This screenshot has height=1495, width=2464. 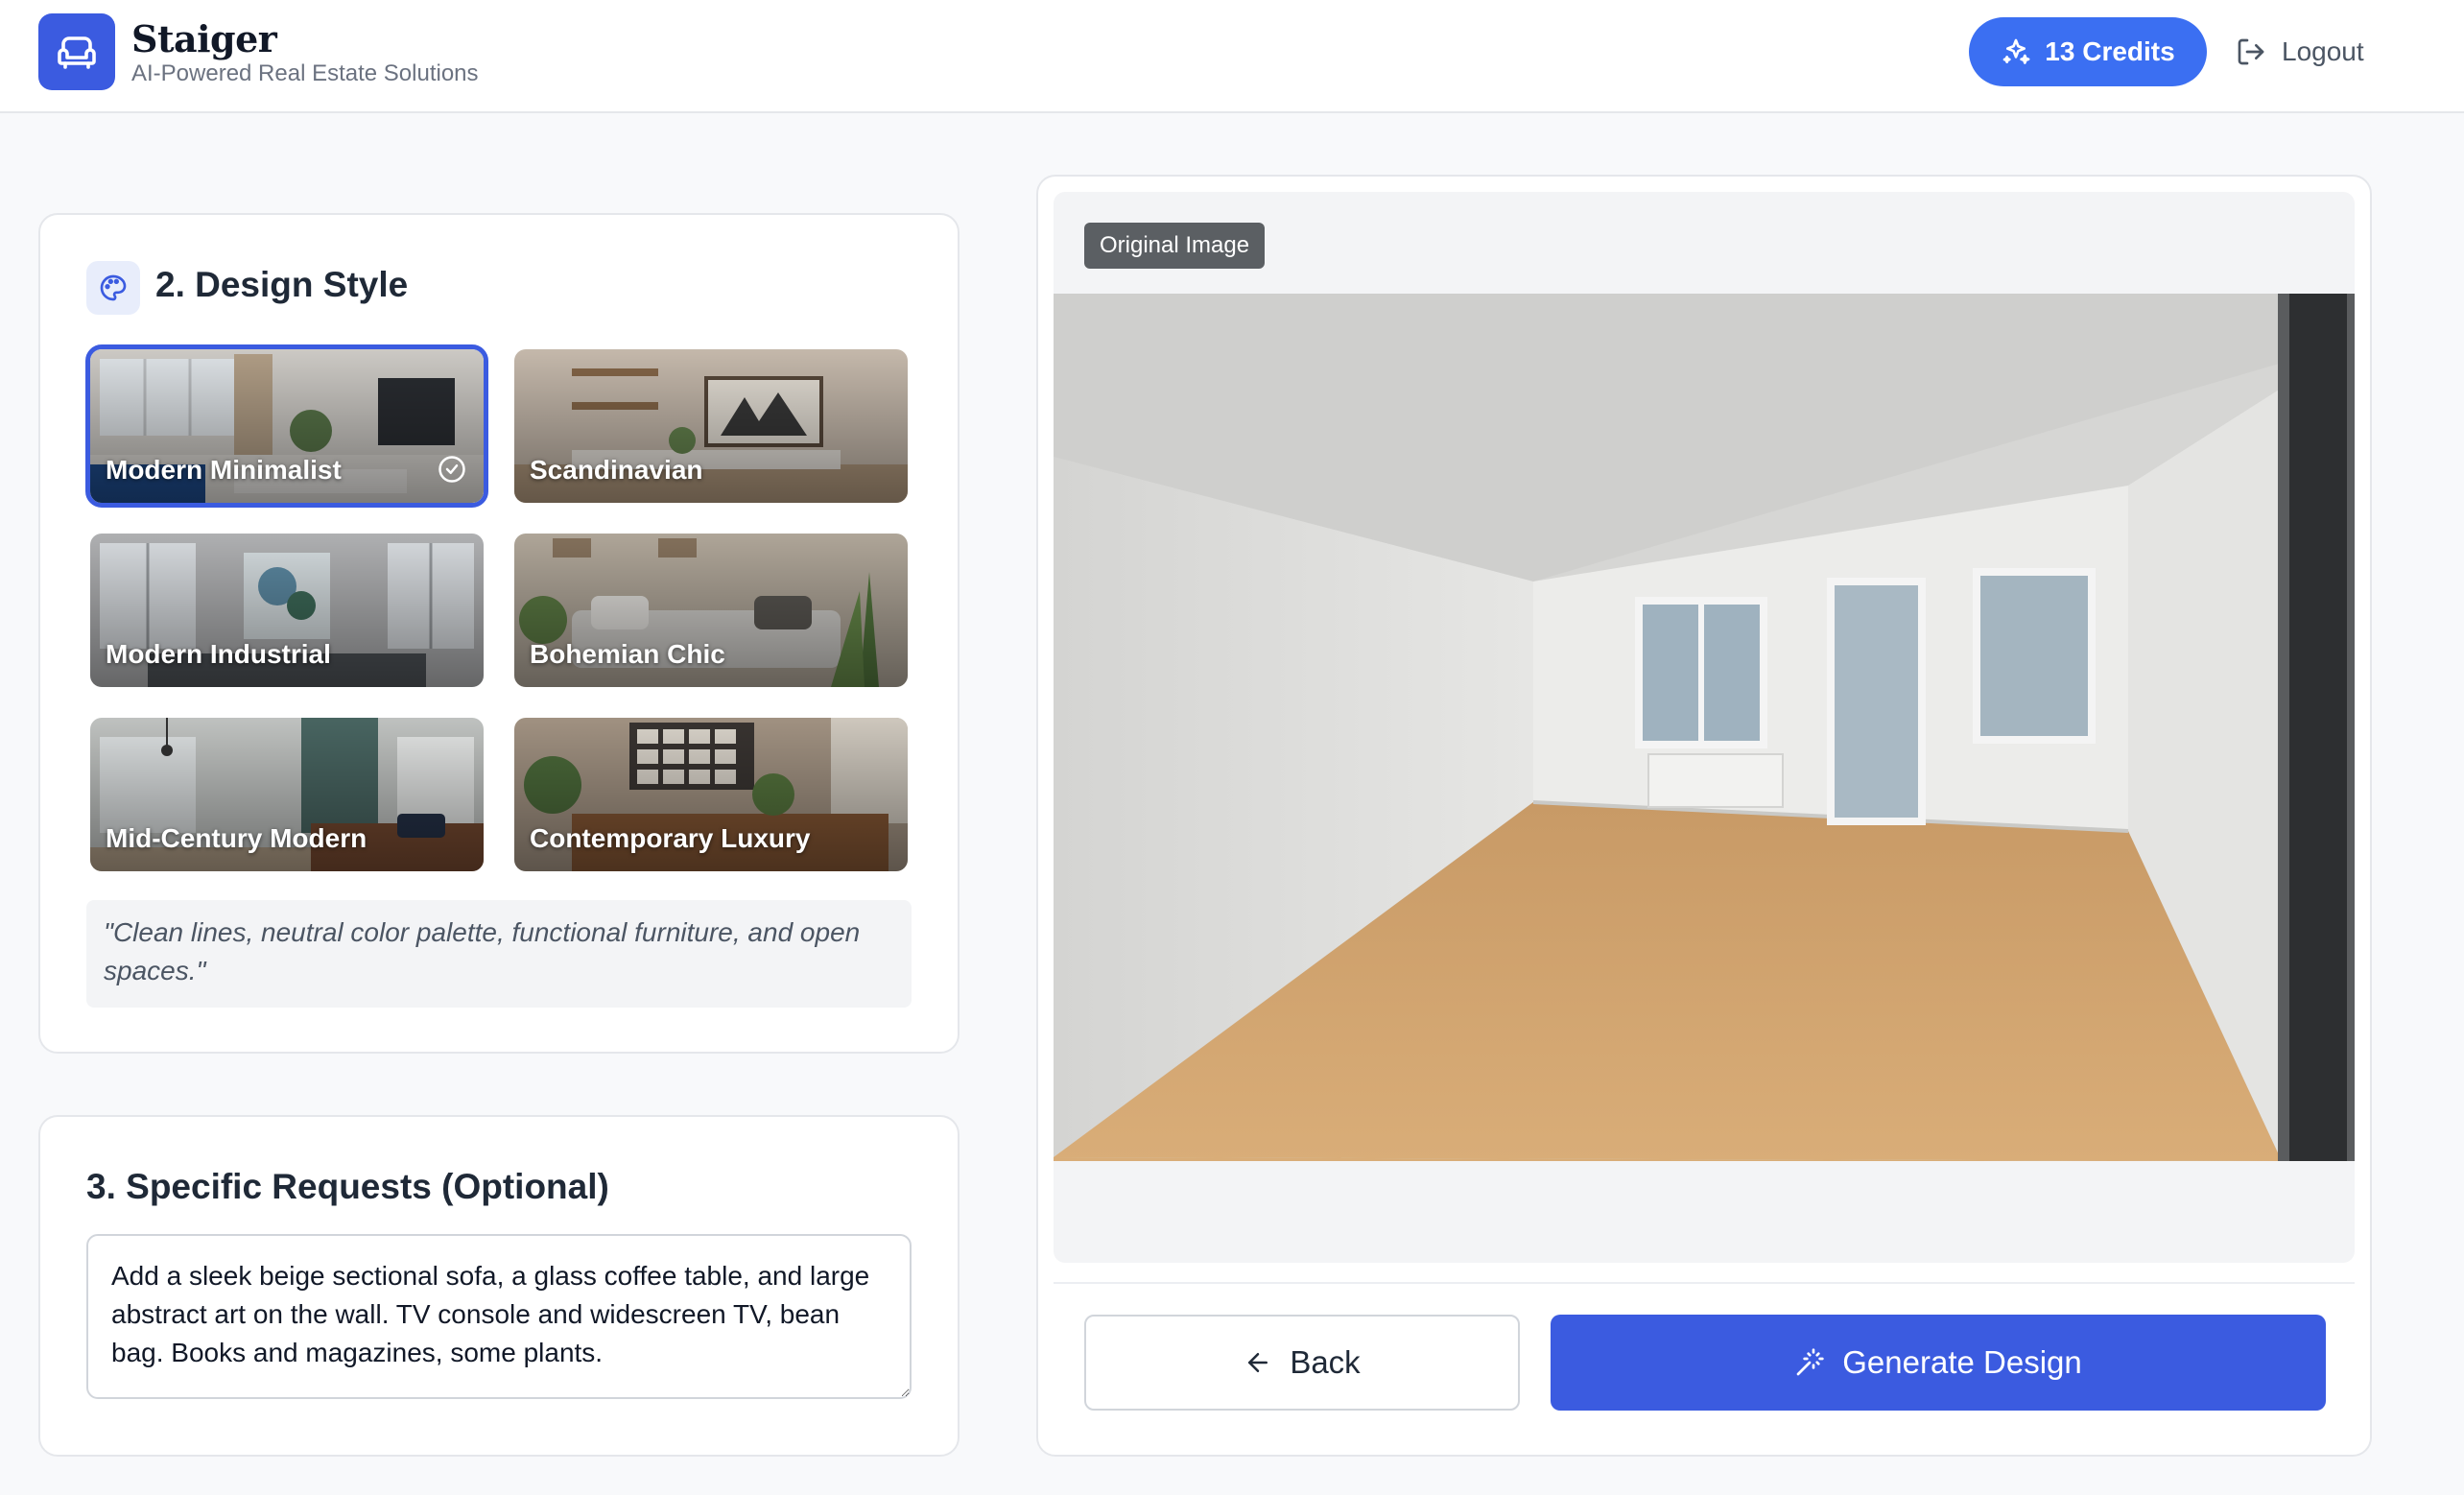 I want to click on sparkles-icon, so click(x=2016, y=51).